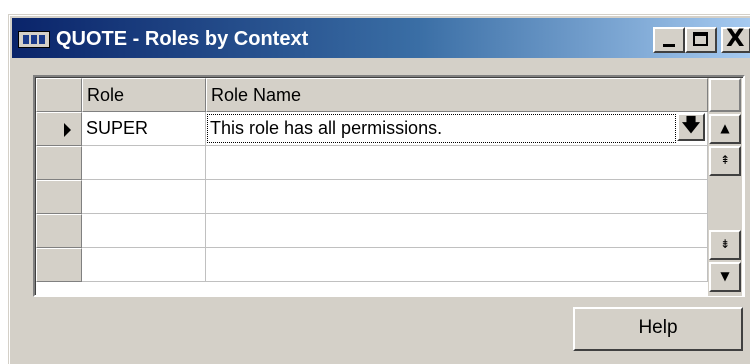  I want to click on current-row-icon, so click(67, 130).